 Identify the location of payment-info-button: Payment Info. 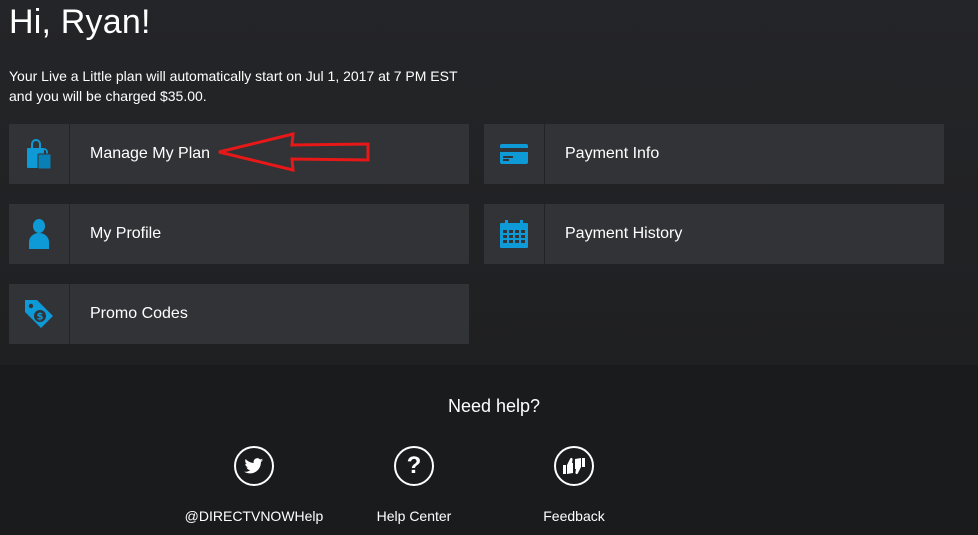
(714, 154).